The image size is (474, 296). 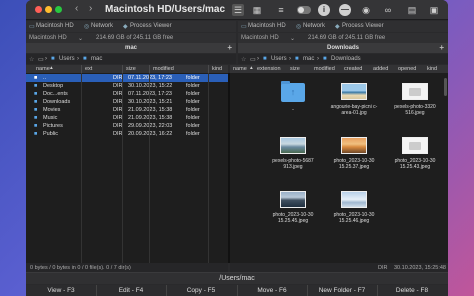 What do you see at coordinates (293, 91) in the screenshot?
I see `folder-up-icon: ↑` at bounding box center [293, 91].